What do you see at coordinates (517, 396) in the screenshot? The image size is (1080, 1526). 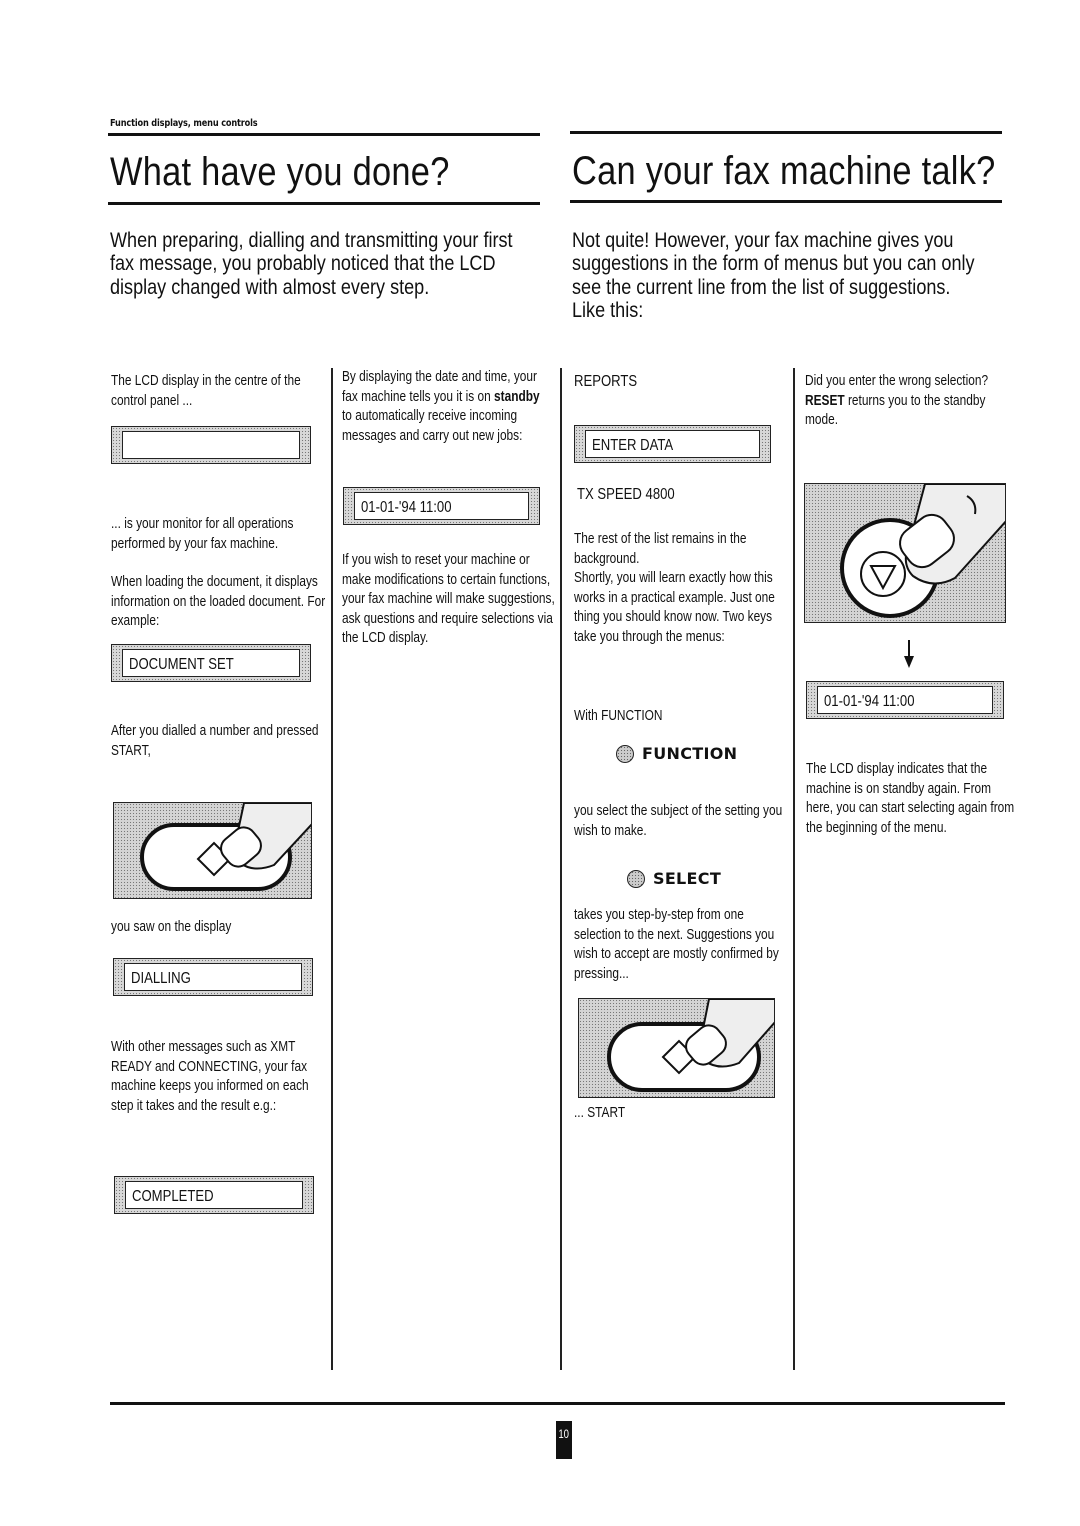 I see `standby-emphasis: standby` at bounding box center [517, 396].